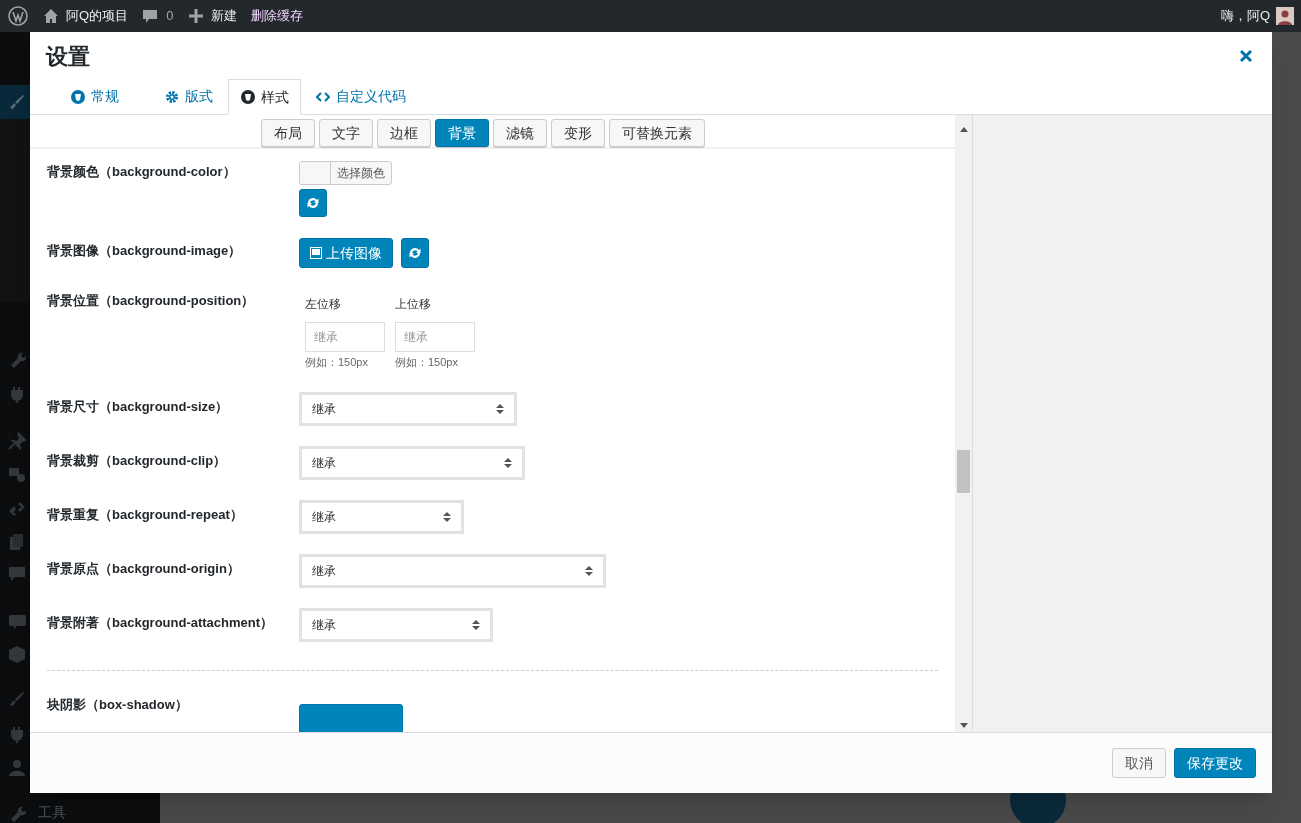 The height and width of the screenshot is (823, 1301). Describe the element at coordinates (189, 96) in the screenshot. I see `tab: 版式` at that location.